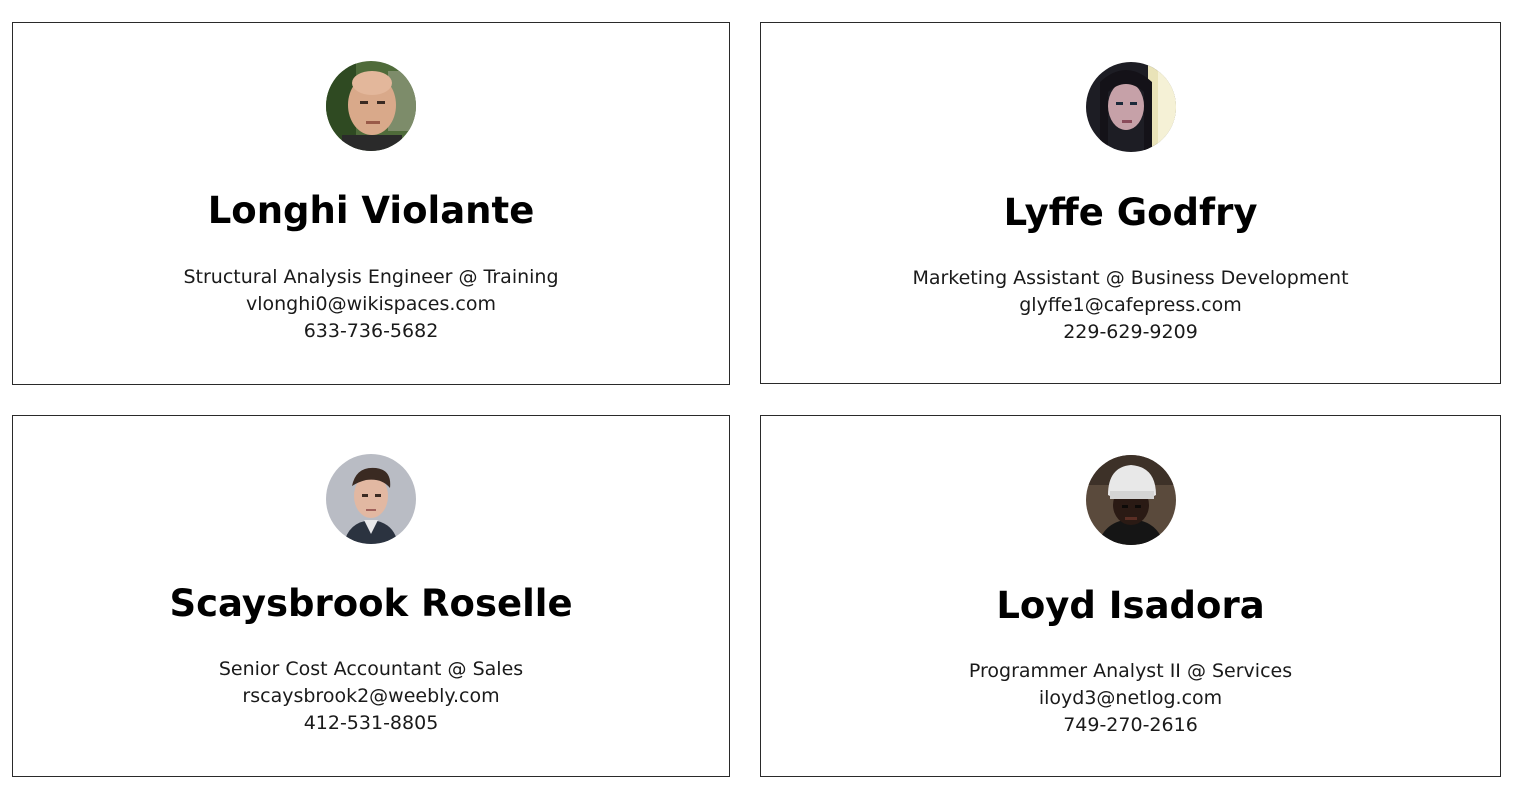 The image size is (1521, 797). Describe the element at coordinates (1130, 725) in the screenshot. I see `phone-number: 749-270-2616` at that location.